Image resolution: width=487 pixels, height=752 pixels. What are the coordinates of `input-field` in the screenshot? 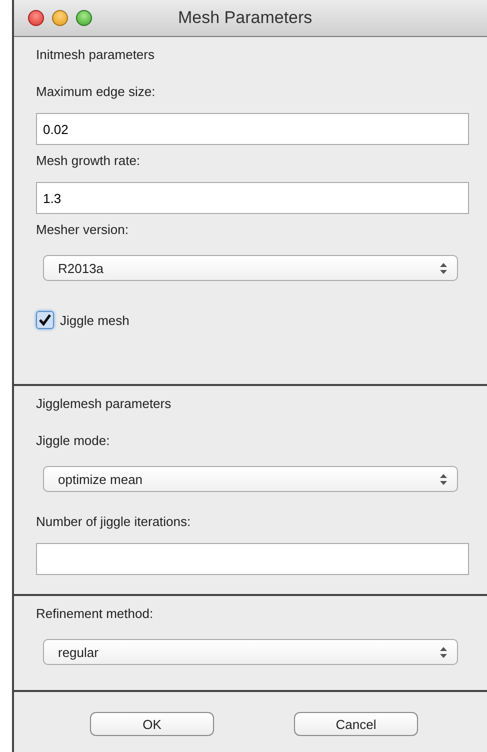 It's located at (252, 559).